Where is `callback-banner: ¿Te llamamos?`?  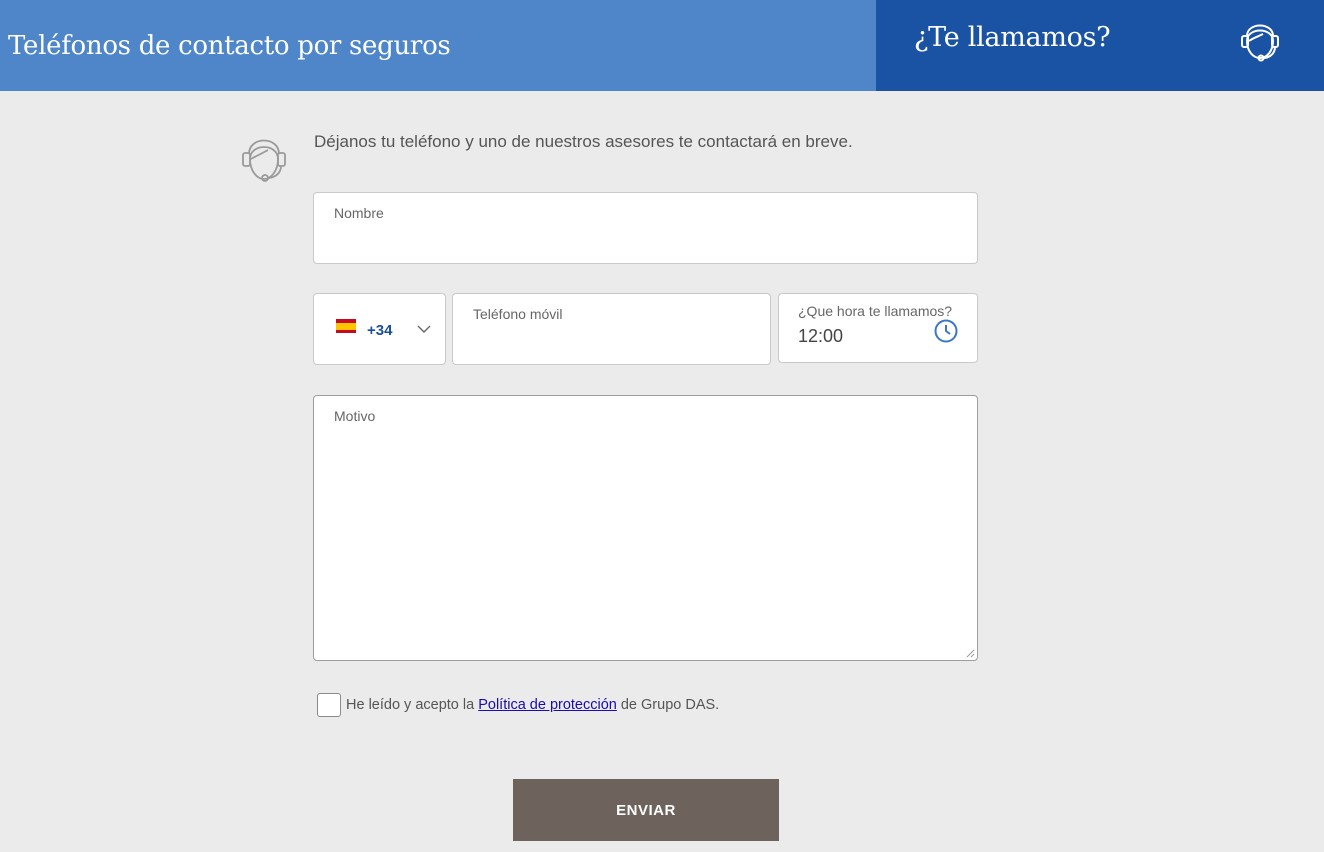 callback-banner: ¿Te llamamos? is located at coordinates (1100, 45).